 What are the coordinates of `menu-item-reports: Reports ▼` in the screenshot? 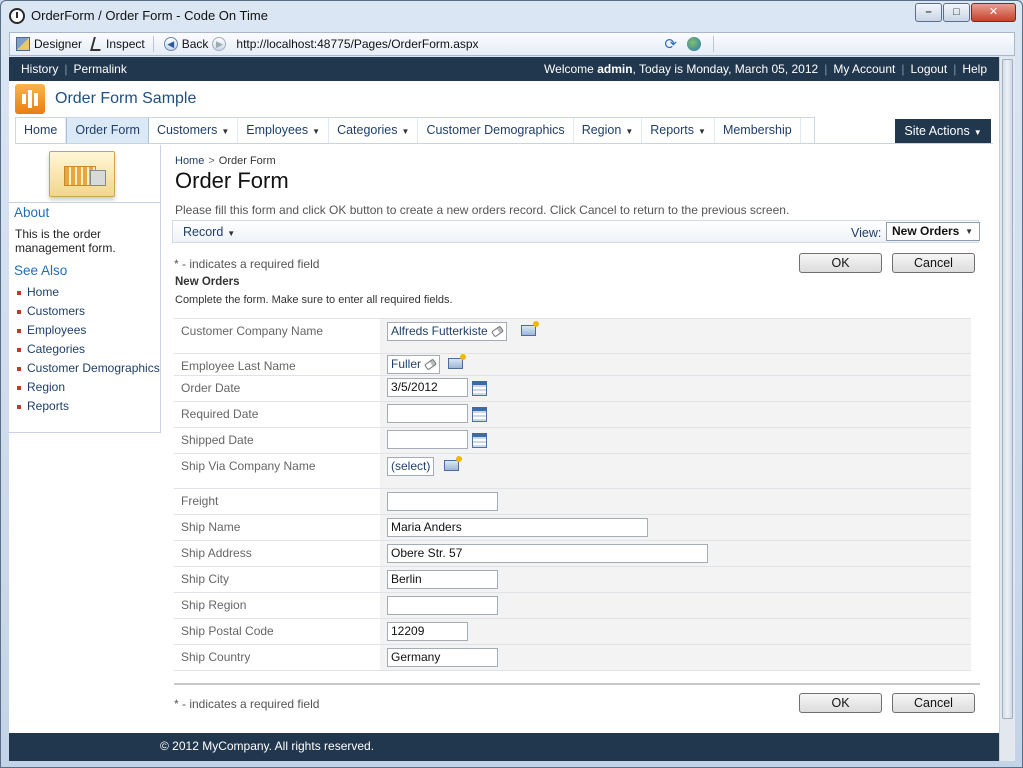 It's located at (678, 130).